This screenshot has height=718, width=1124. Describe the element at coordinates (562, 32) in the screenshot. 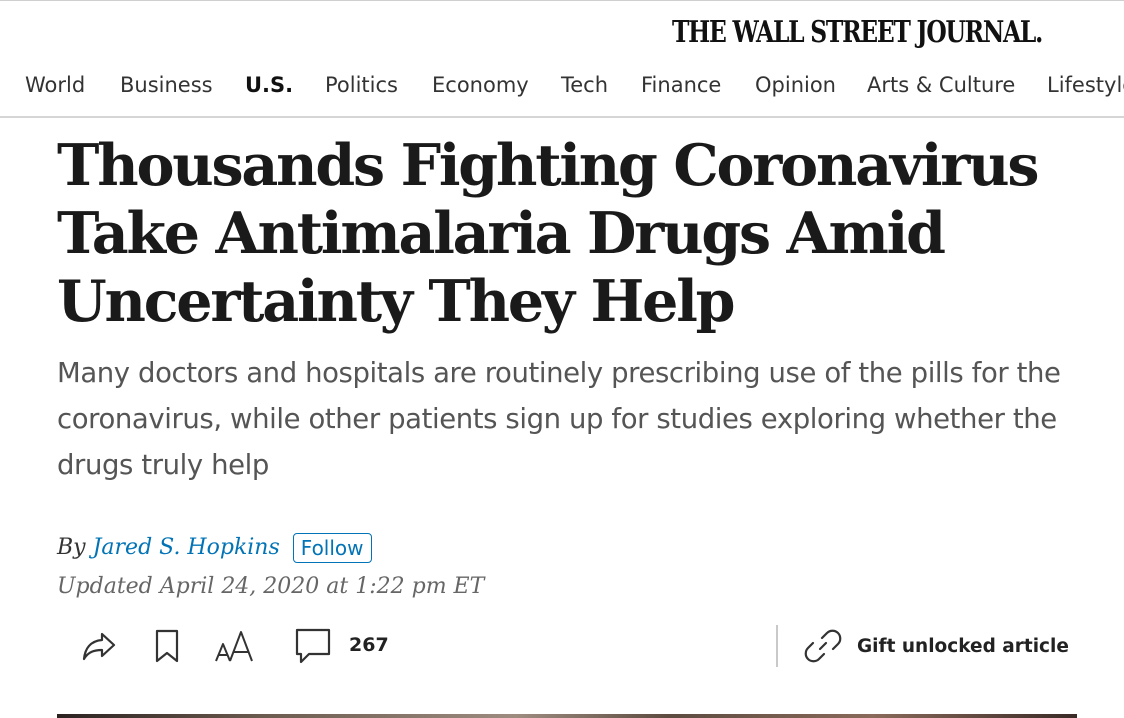

I see `masthead: THE WALL STREET JOURNAL.` at that location.